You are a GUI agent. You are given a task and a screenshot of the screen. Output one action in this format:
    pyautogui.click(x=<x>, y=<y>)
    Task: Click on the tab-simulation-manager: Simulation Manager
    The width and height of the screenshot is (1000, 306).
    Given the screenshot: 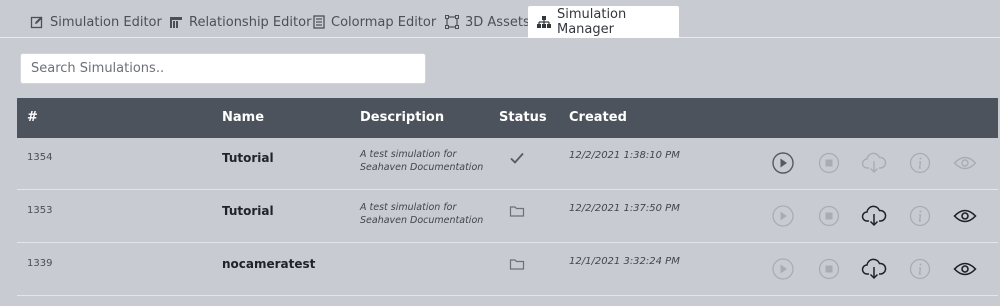 What is the action you would take?
    pyautogui.click(x=603, y=22)
    